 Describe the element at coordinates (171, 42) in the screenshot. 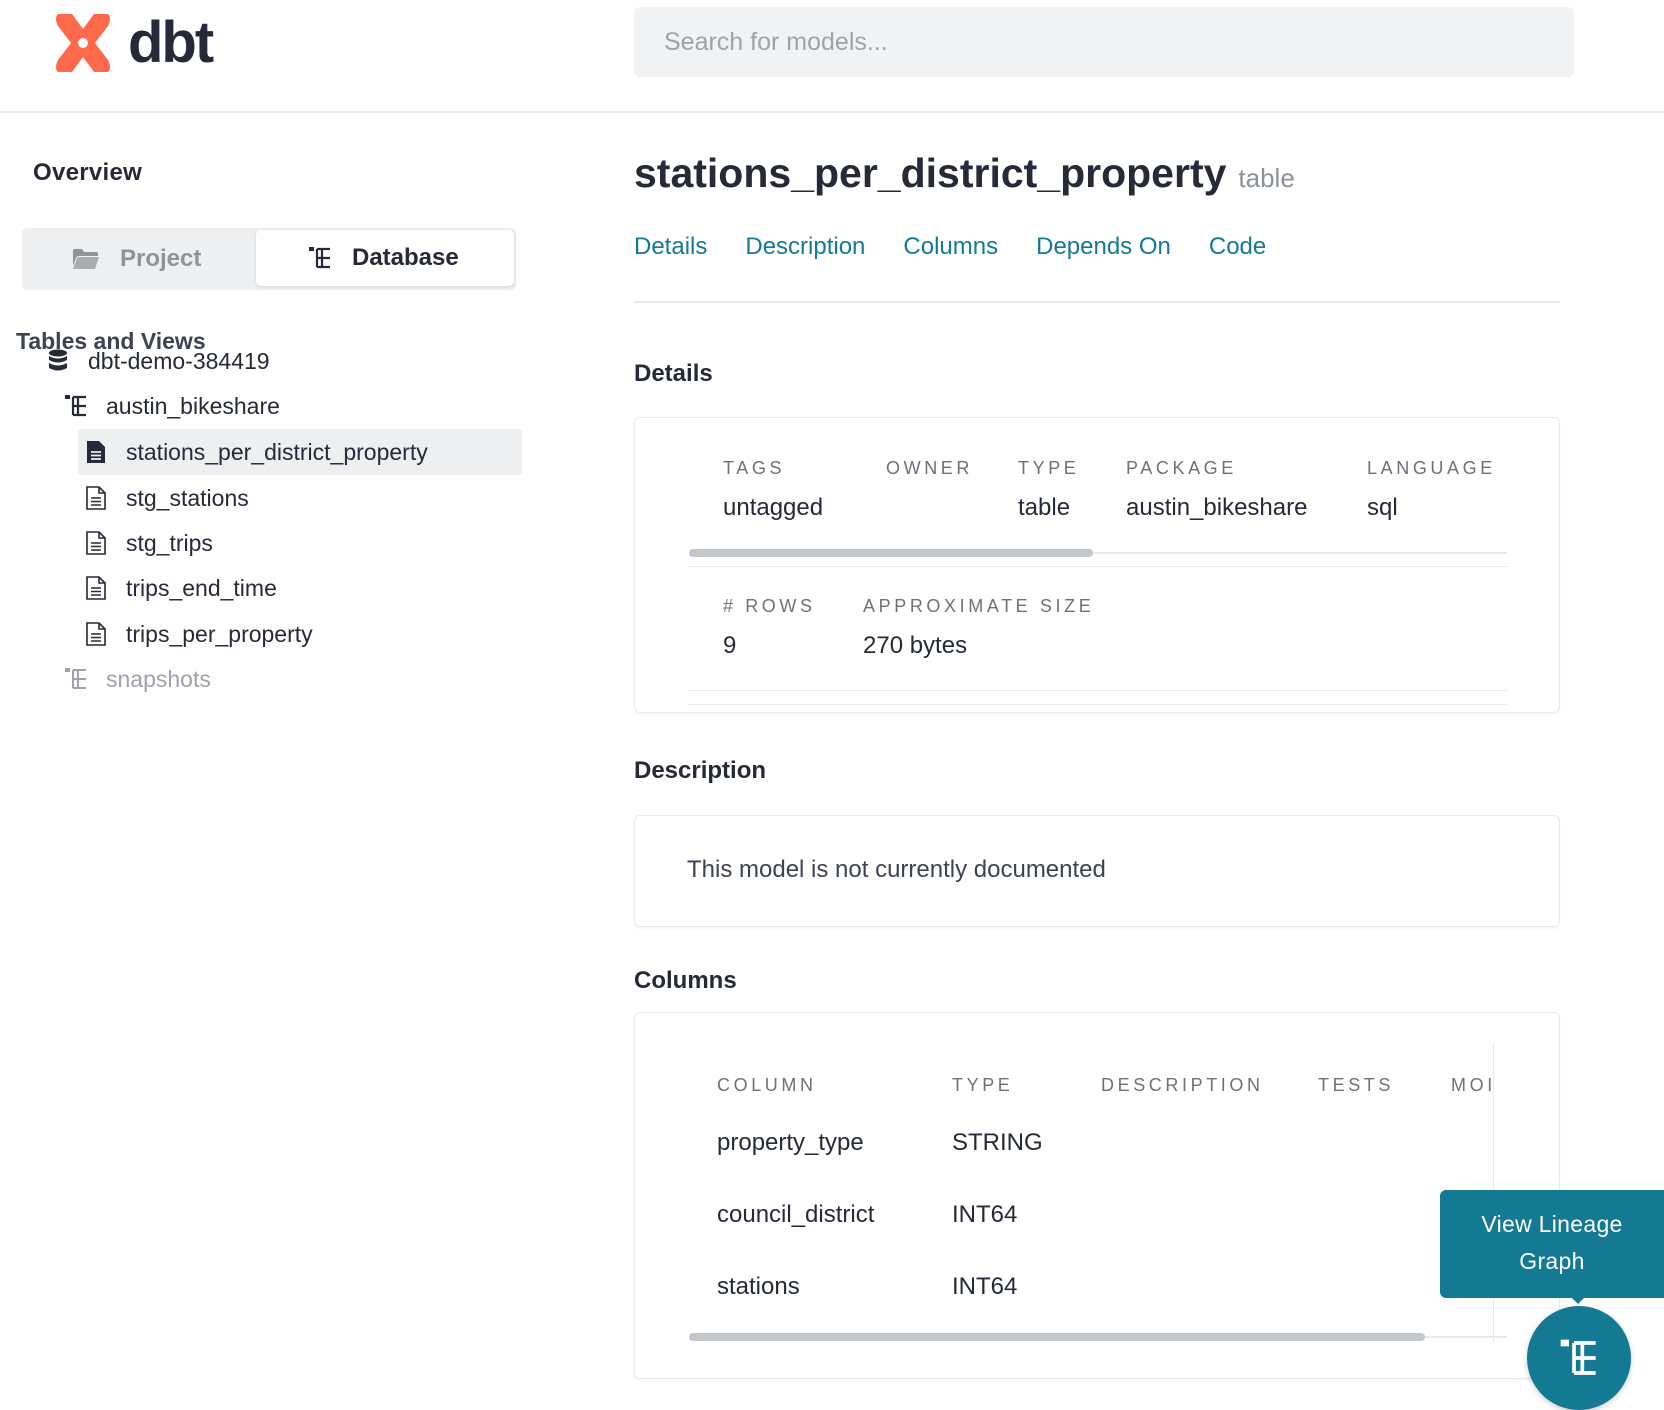

I see `logo-text: dbt` at that location.